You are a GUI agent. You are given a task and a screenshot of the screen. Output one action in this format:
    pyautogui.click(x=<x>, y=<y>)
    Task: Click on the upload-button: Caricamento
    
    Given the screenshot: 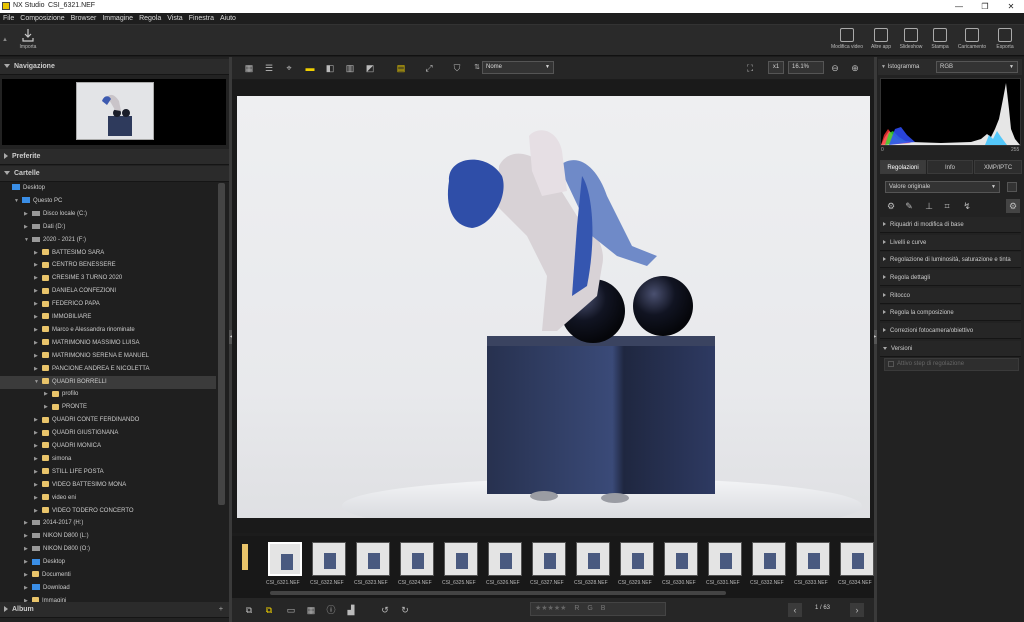 What is the action you would take?
    pyautogui.click(x=972, y=39)
    